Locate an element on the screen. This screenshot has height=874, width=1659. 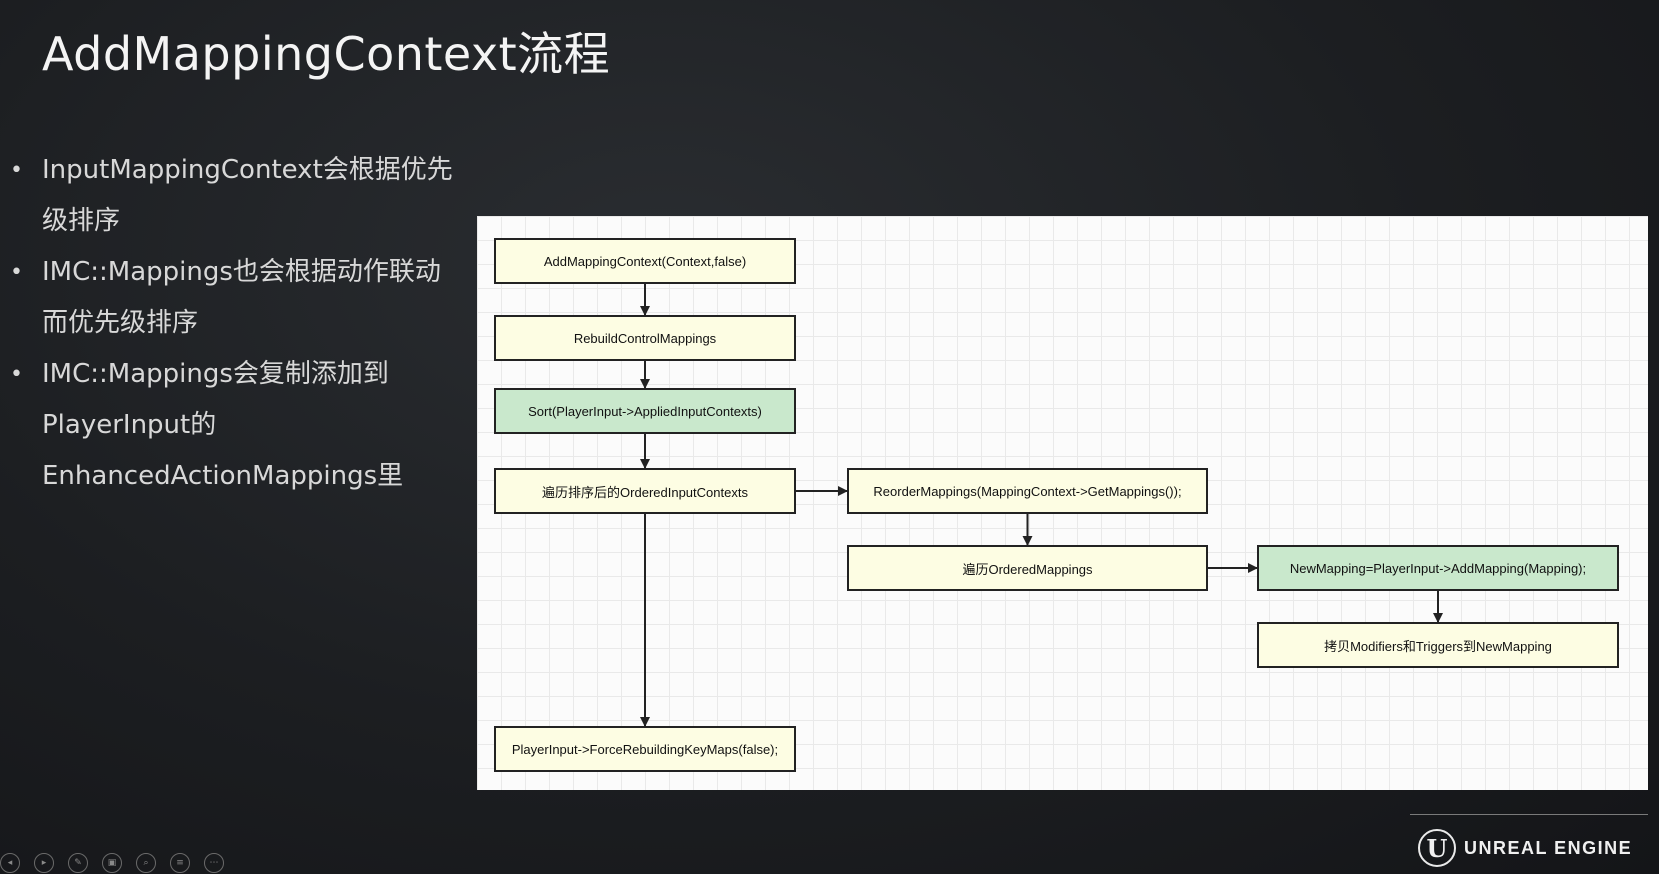
node-rebuild-control-mappings: RebuildControlMappings is located at coordinates (645, 338).